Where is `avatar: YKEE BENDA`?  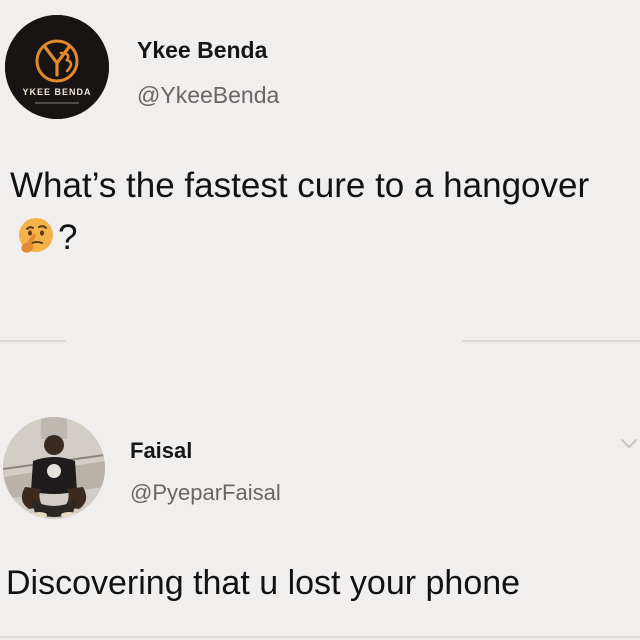
avatar: YKEE BENDA is located at coordinates (57, 67).